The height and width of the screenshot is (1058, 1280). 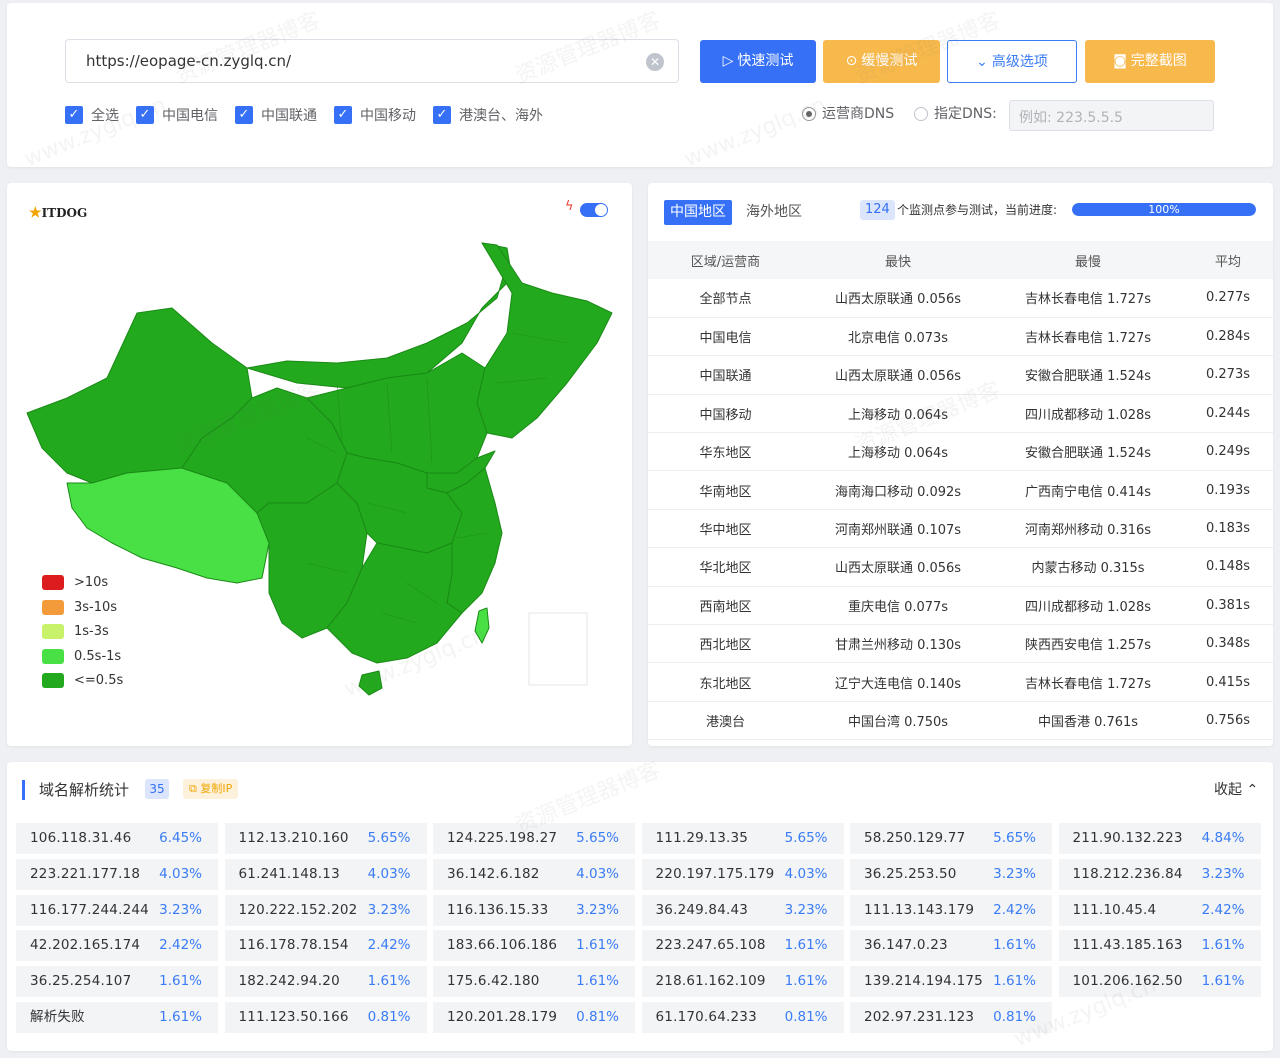 What do you see at coordinates (325, 946) in the screenshot?
I see `ip-stat-item: 116.178.78.154 2.42%` at bounding box center [325, 946].